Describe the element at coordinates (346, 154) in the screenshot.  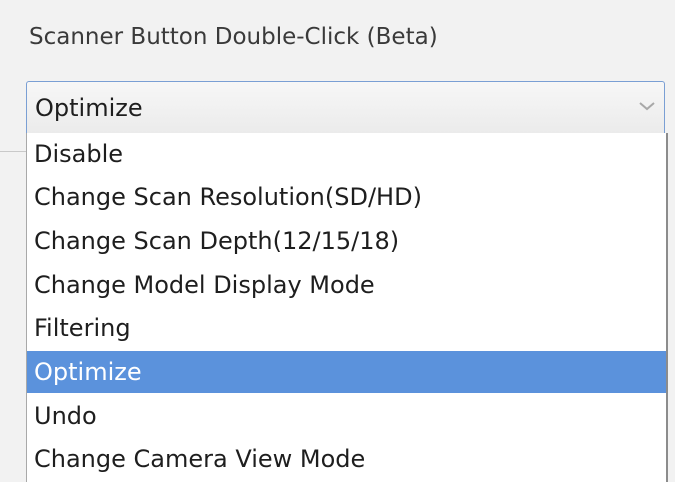
I see `option-disable: Disable` at that location.